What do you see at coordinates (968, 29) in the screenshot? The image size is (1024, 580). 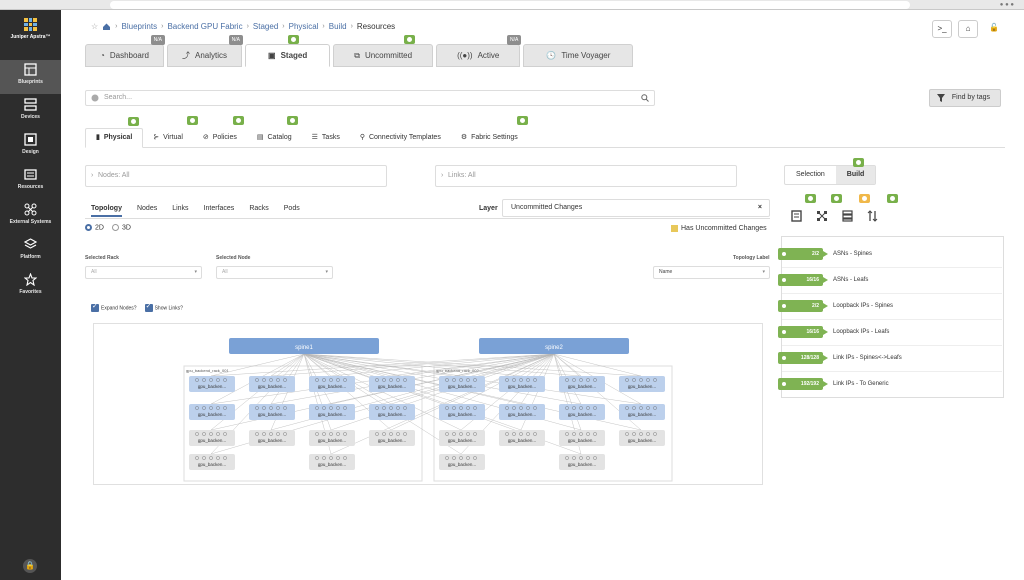 I see `home-button-icon: ⌂` at bounding box center [968, 29].